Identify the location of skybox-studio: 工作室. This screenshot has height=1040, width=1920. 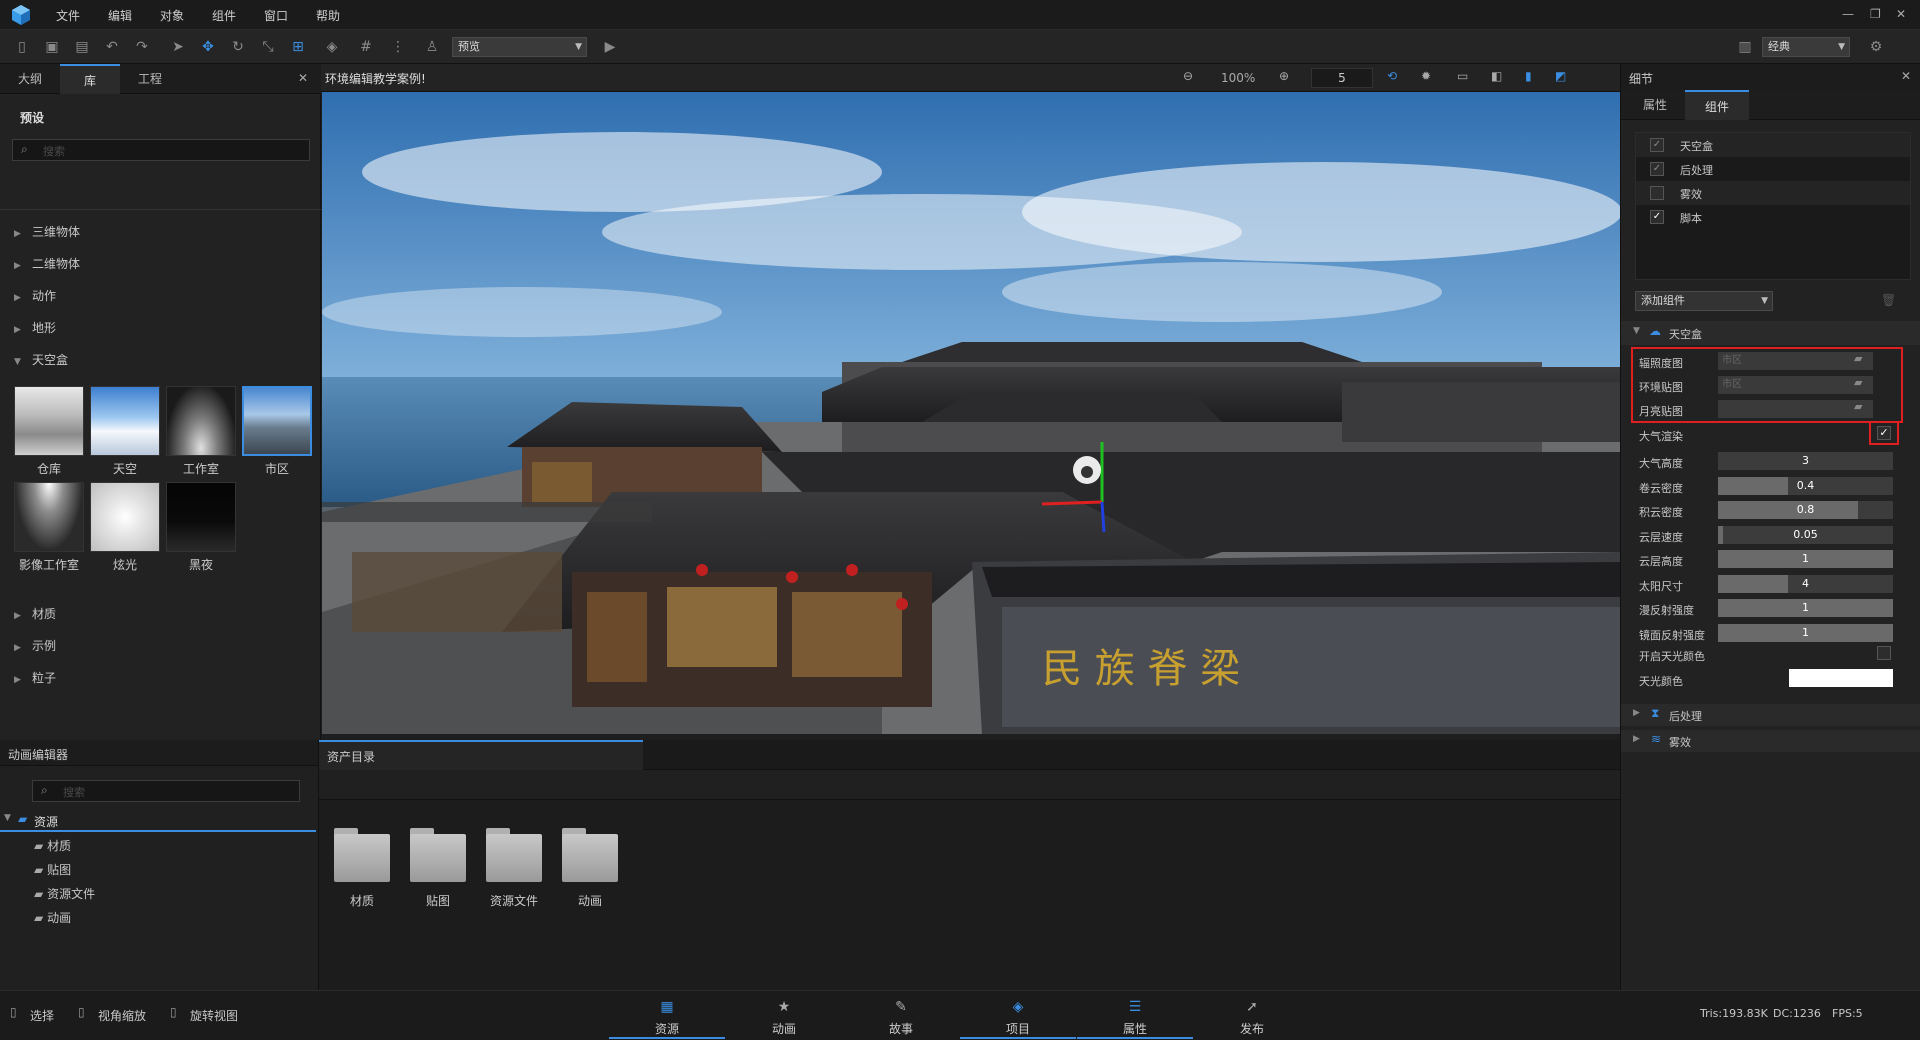
(201, 431).